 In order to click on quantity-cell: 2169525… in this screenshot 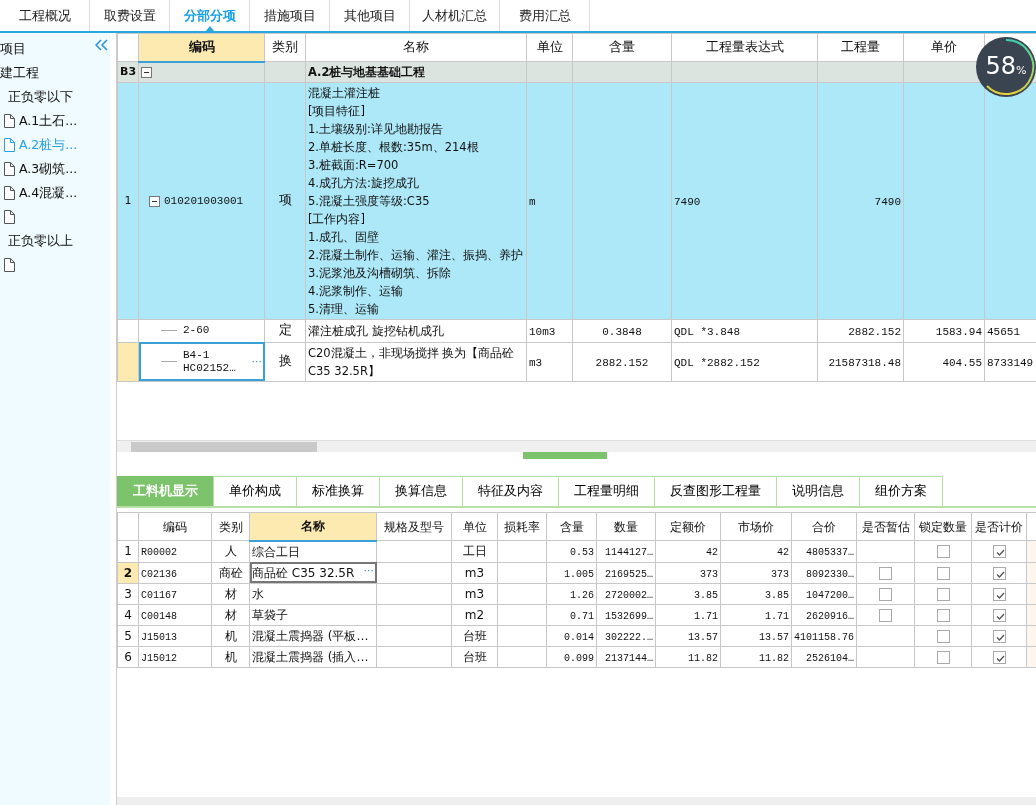, I will do `click(629, 574)`.